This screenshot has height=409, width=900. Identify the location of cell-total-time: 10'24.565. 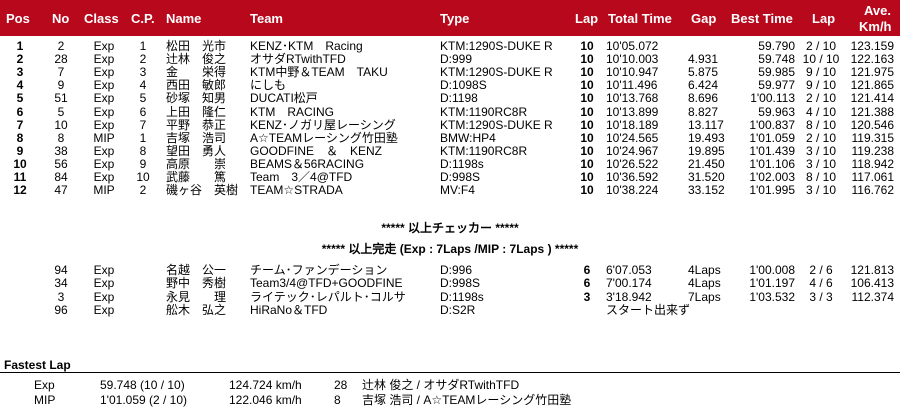
(632, 137).